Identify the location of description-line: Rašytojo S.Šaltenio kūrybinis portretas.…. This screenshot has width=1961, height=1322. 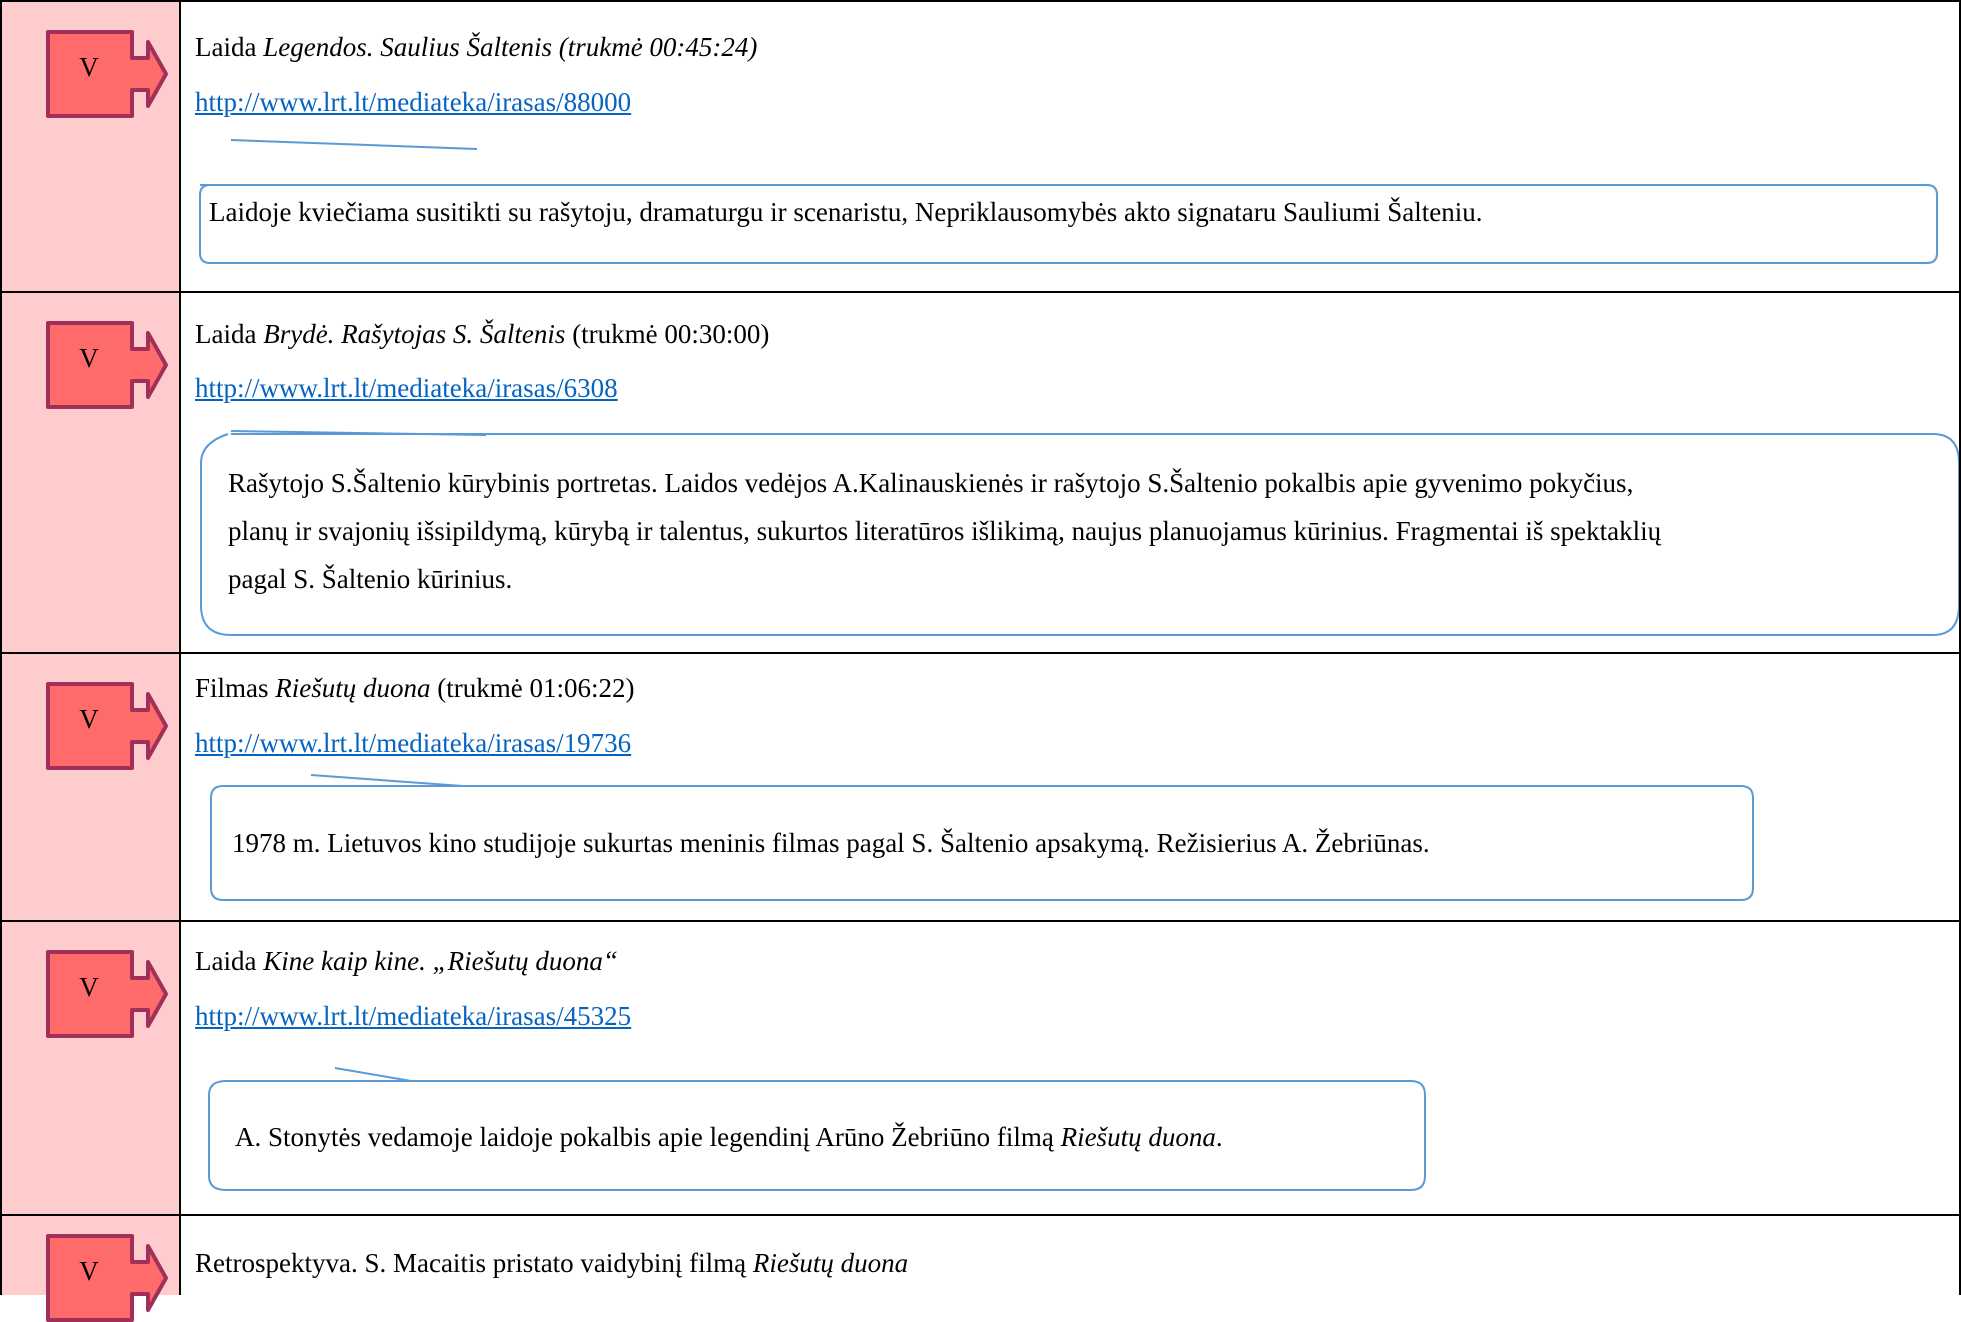
(931, 483).